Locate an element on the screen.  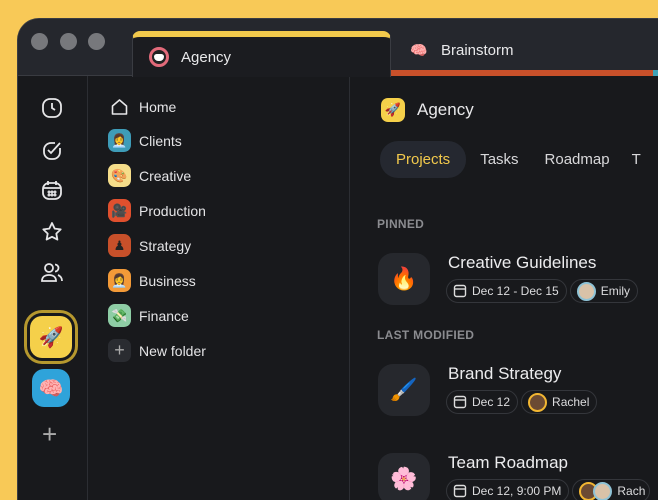
close-window-button is located at coordinates (39, 41).